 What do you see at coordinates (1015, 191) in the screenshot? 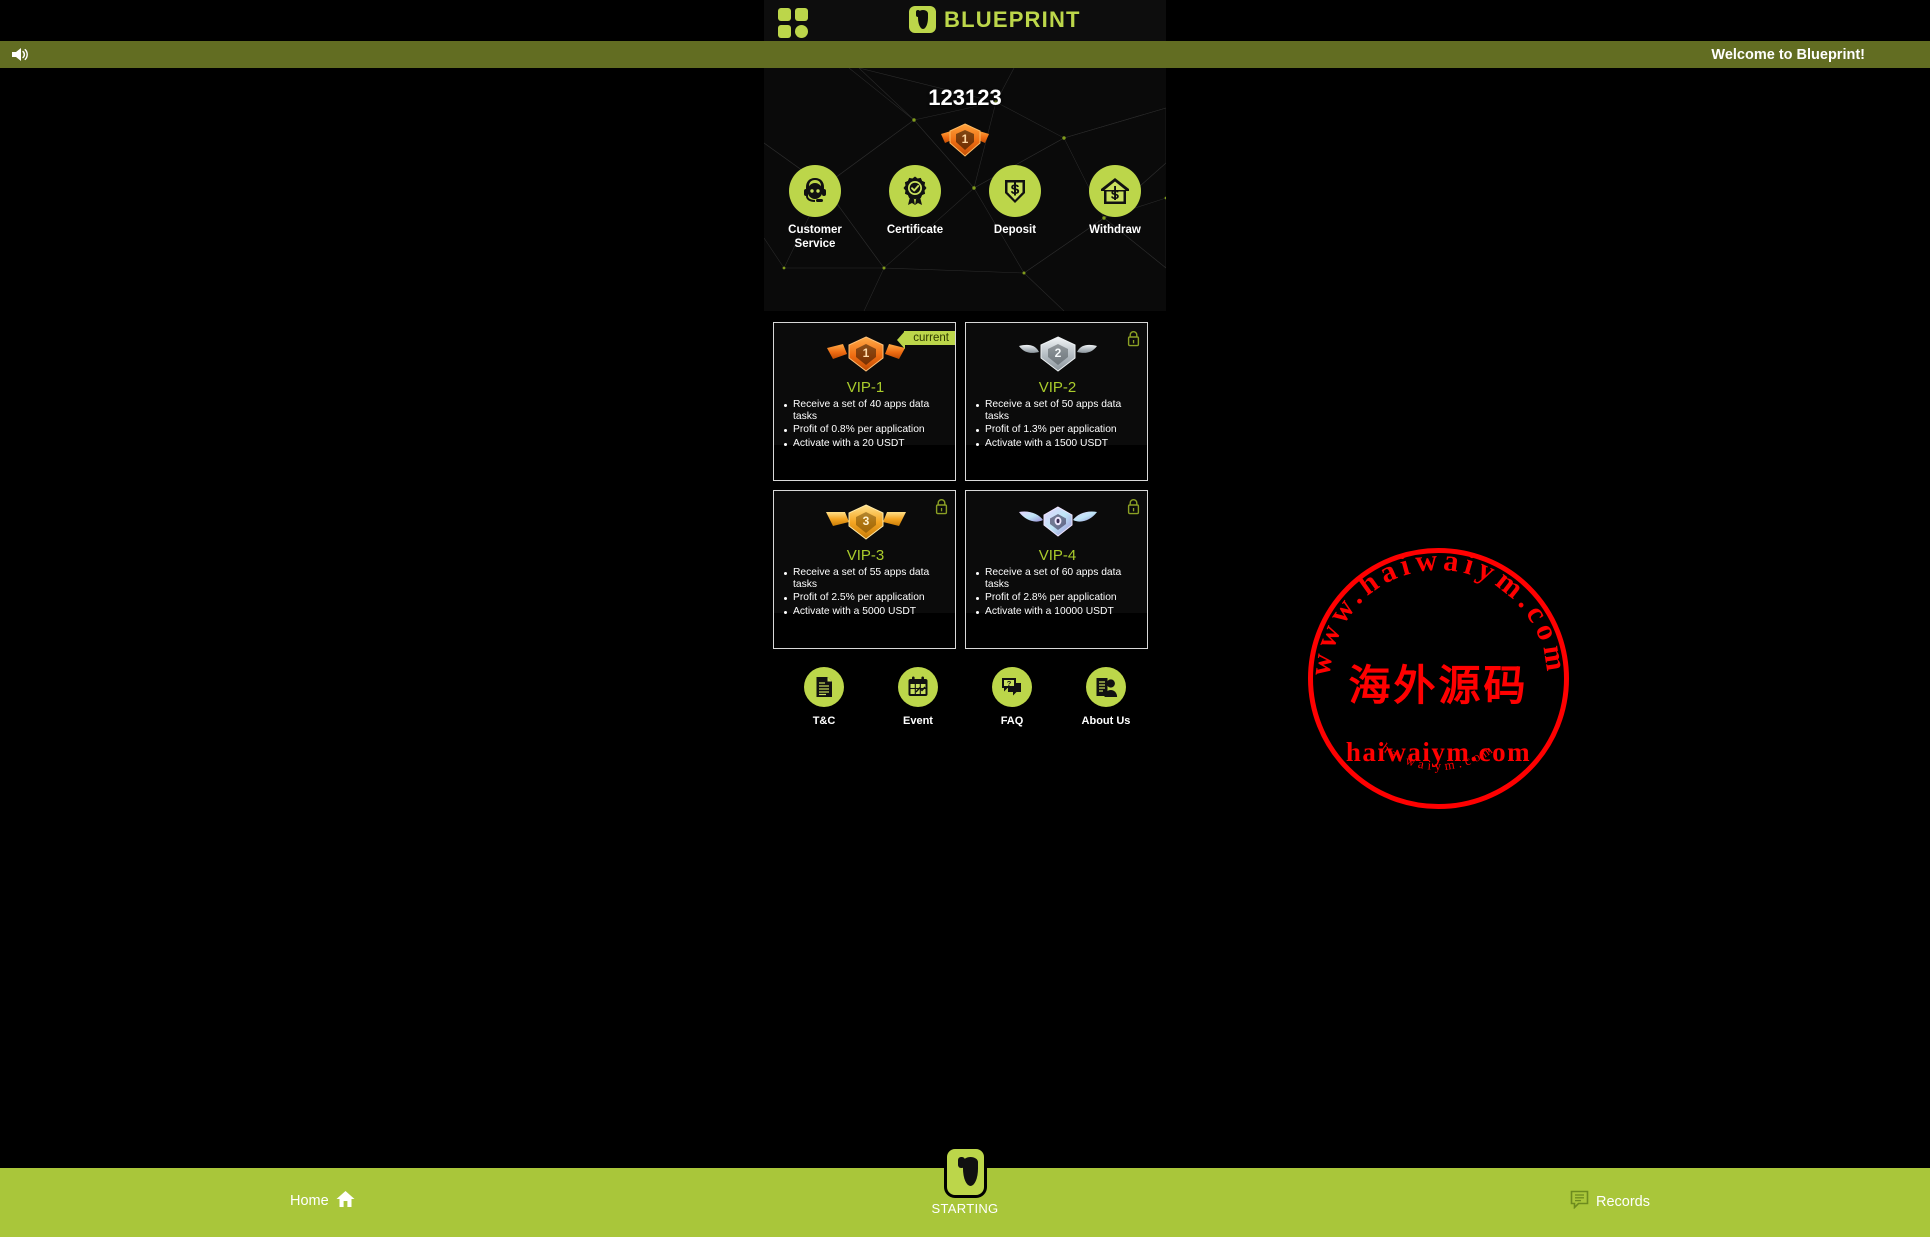
I see `deposit-icon: S` at bounding box center [1015, 191].